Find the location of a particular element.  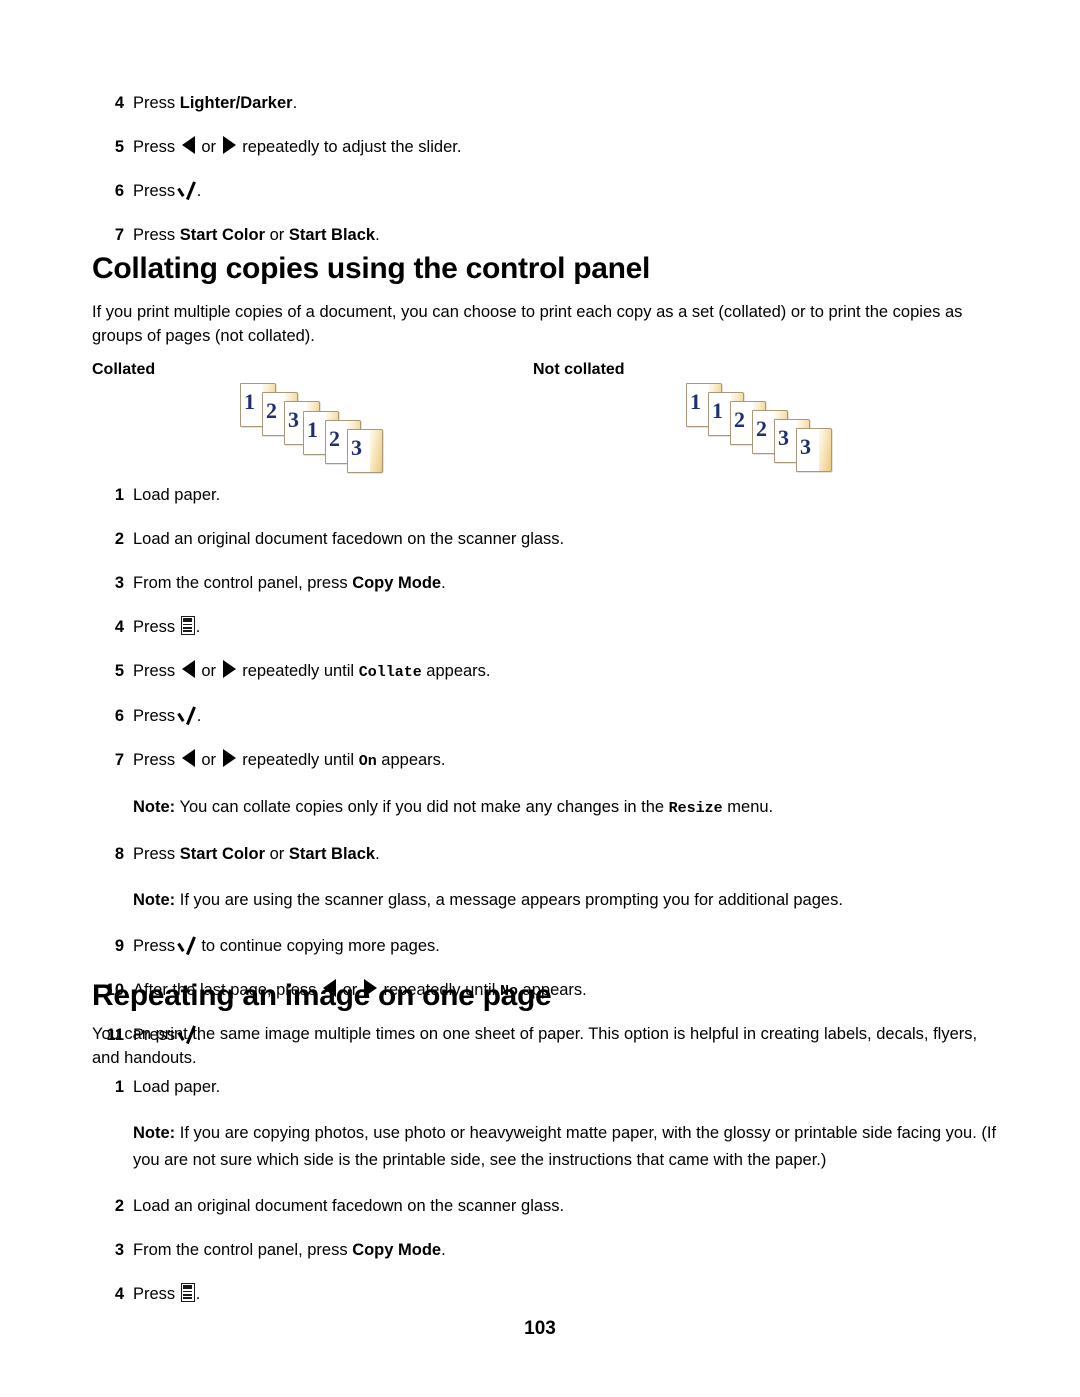

list-item: 8 Press Start Color or Start Black. is located at coordinates (547, 854).